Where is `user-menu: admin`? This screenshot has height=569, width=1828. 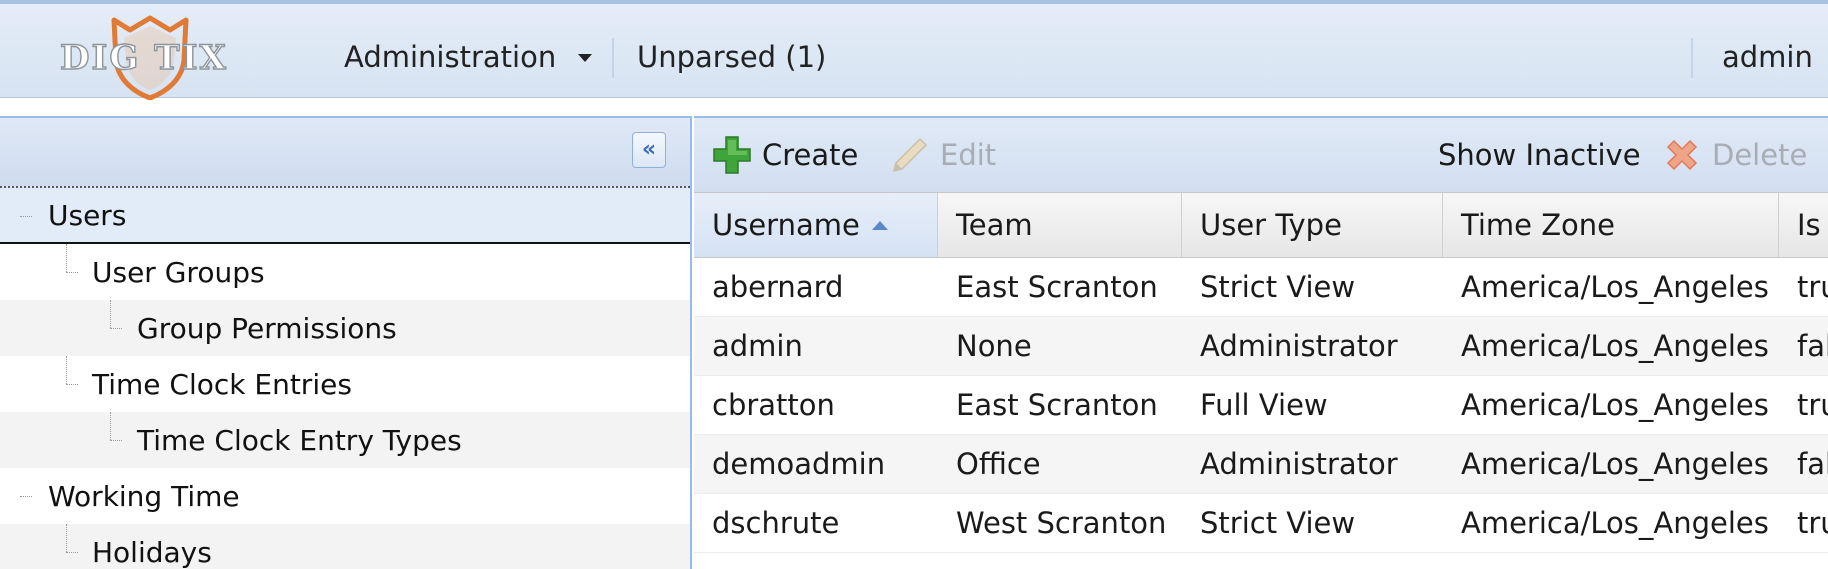
user-menu: admin is located at coordinates (1767, 57).